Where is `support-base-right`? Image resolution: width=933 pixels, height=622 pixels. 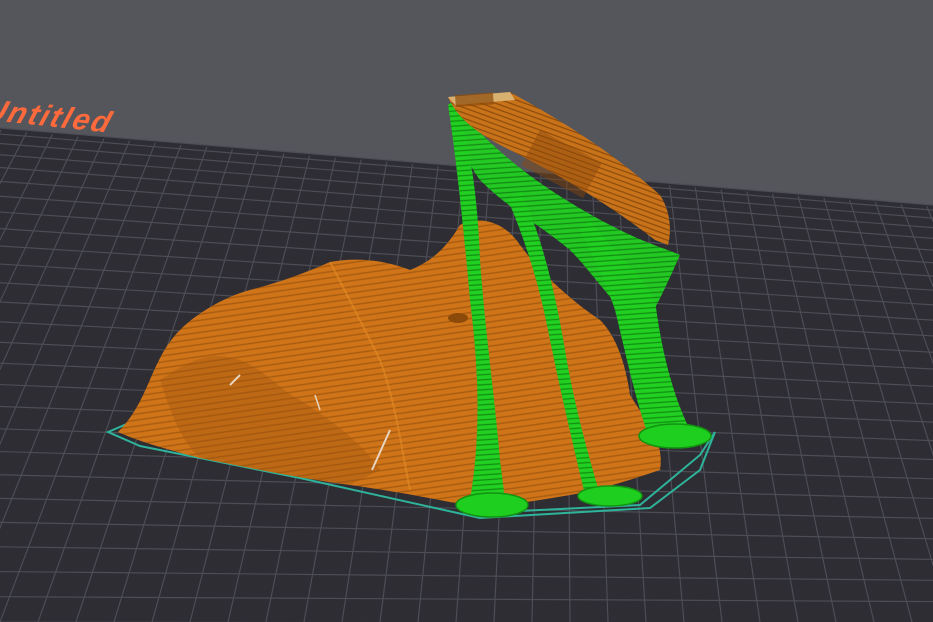 support-base-right is located at coordinates (675, 436).